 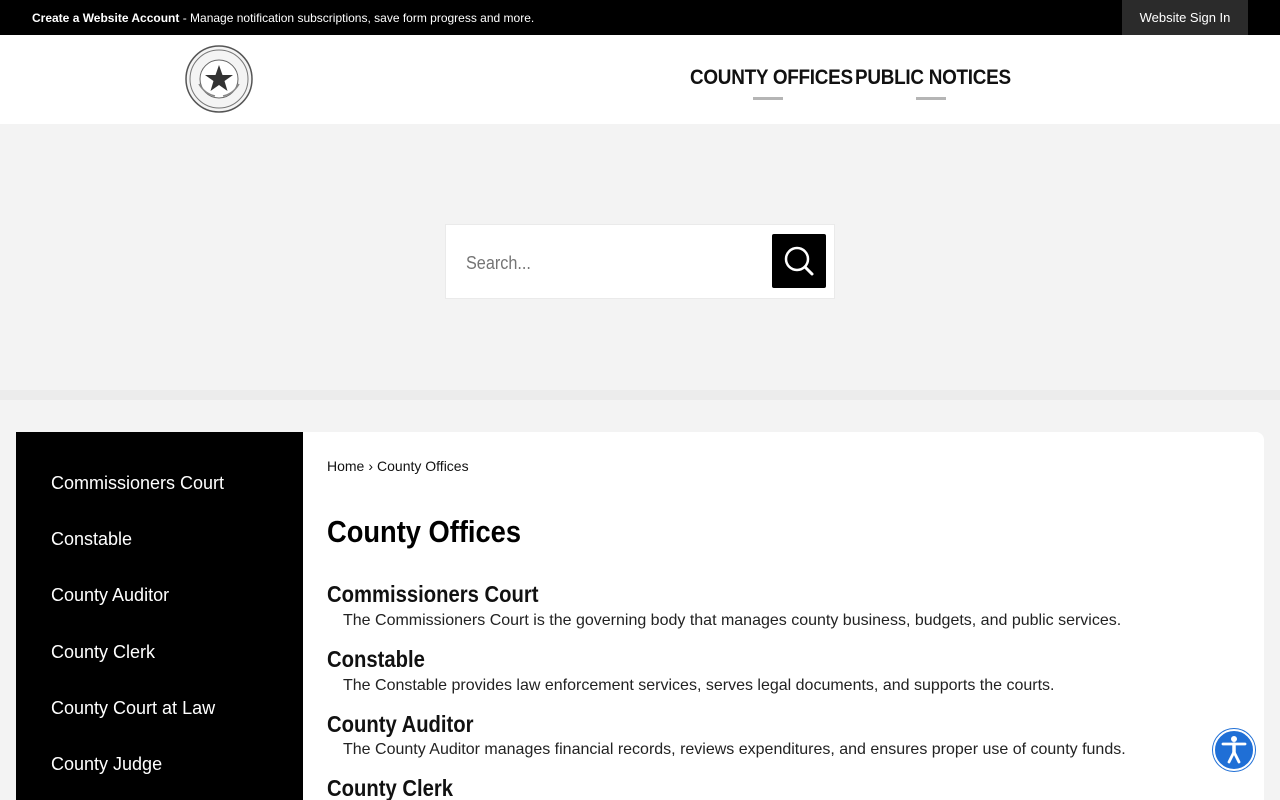 I want to click on search-box, so click(x=640, y=261).